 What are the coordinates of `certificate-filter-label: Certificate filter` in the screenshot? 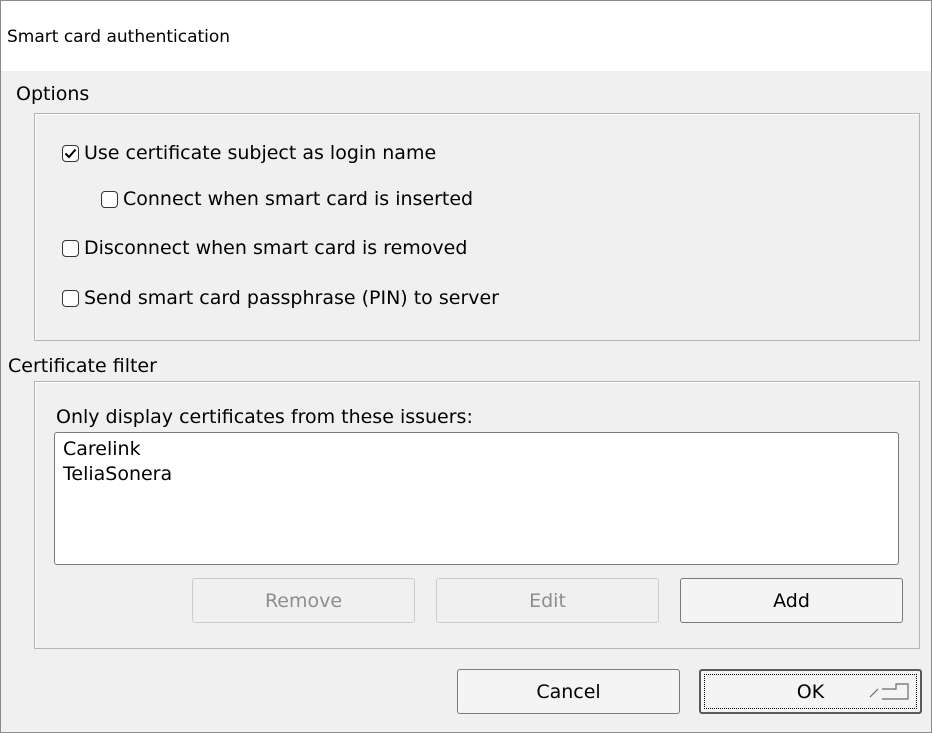 It's located at (82, 366).